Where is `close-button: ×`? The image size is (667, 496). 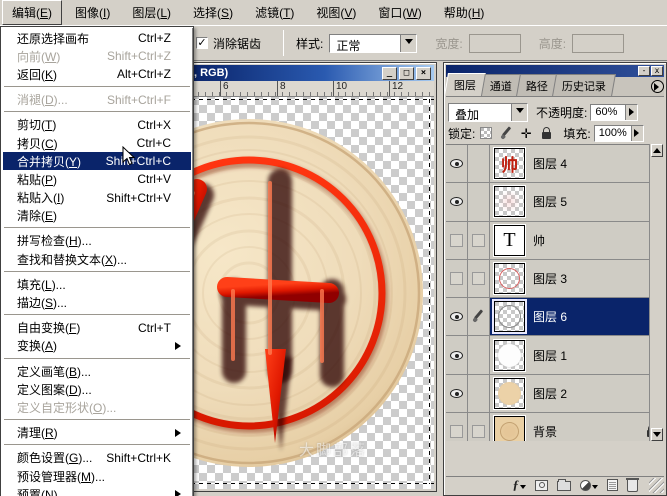
close-button: × is located at coordinates (423, 73).